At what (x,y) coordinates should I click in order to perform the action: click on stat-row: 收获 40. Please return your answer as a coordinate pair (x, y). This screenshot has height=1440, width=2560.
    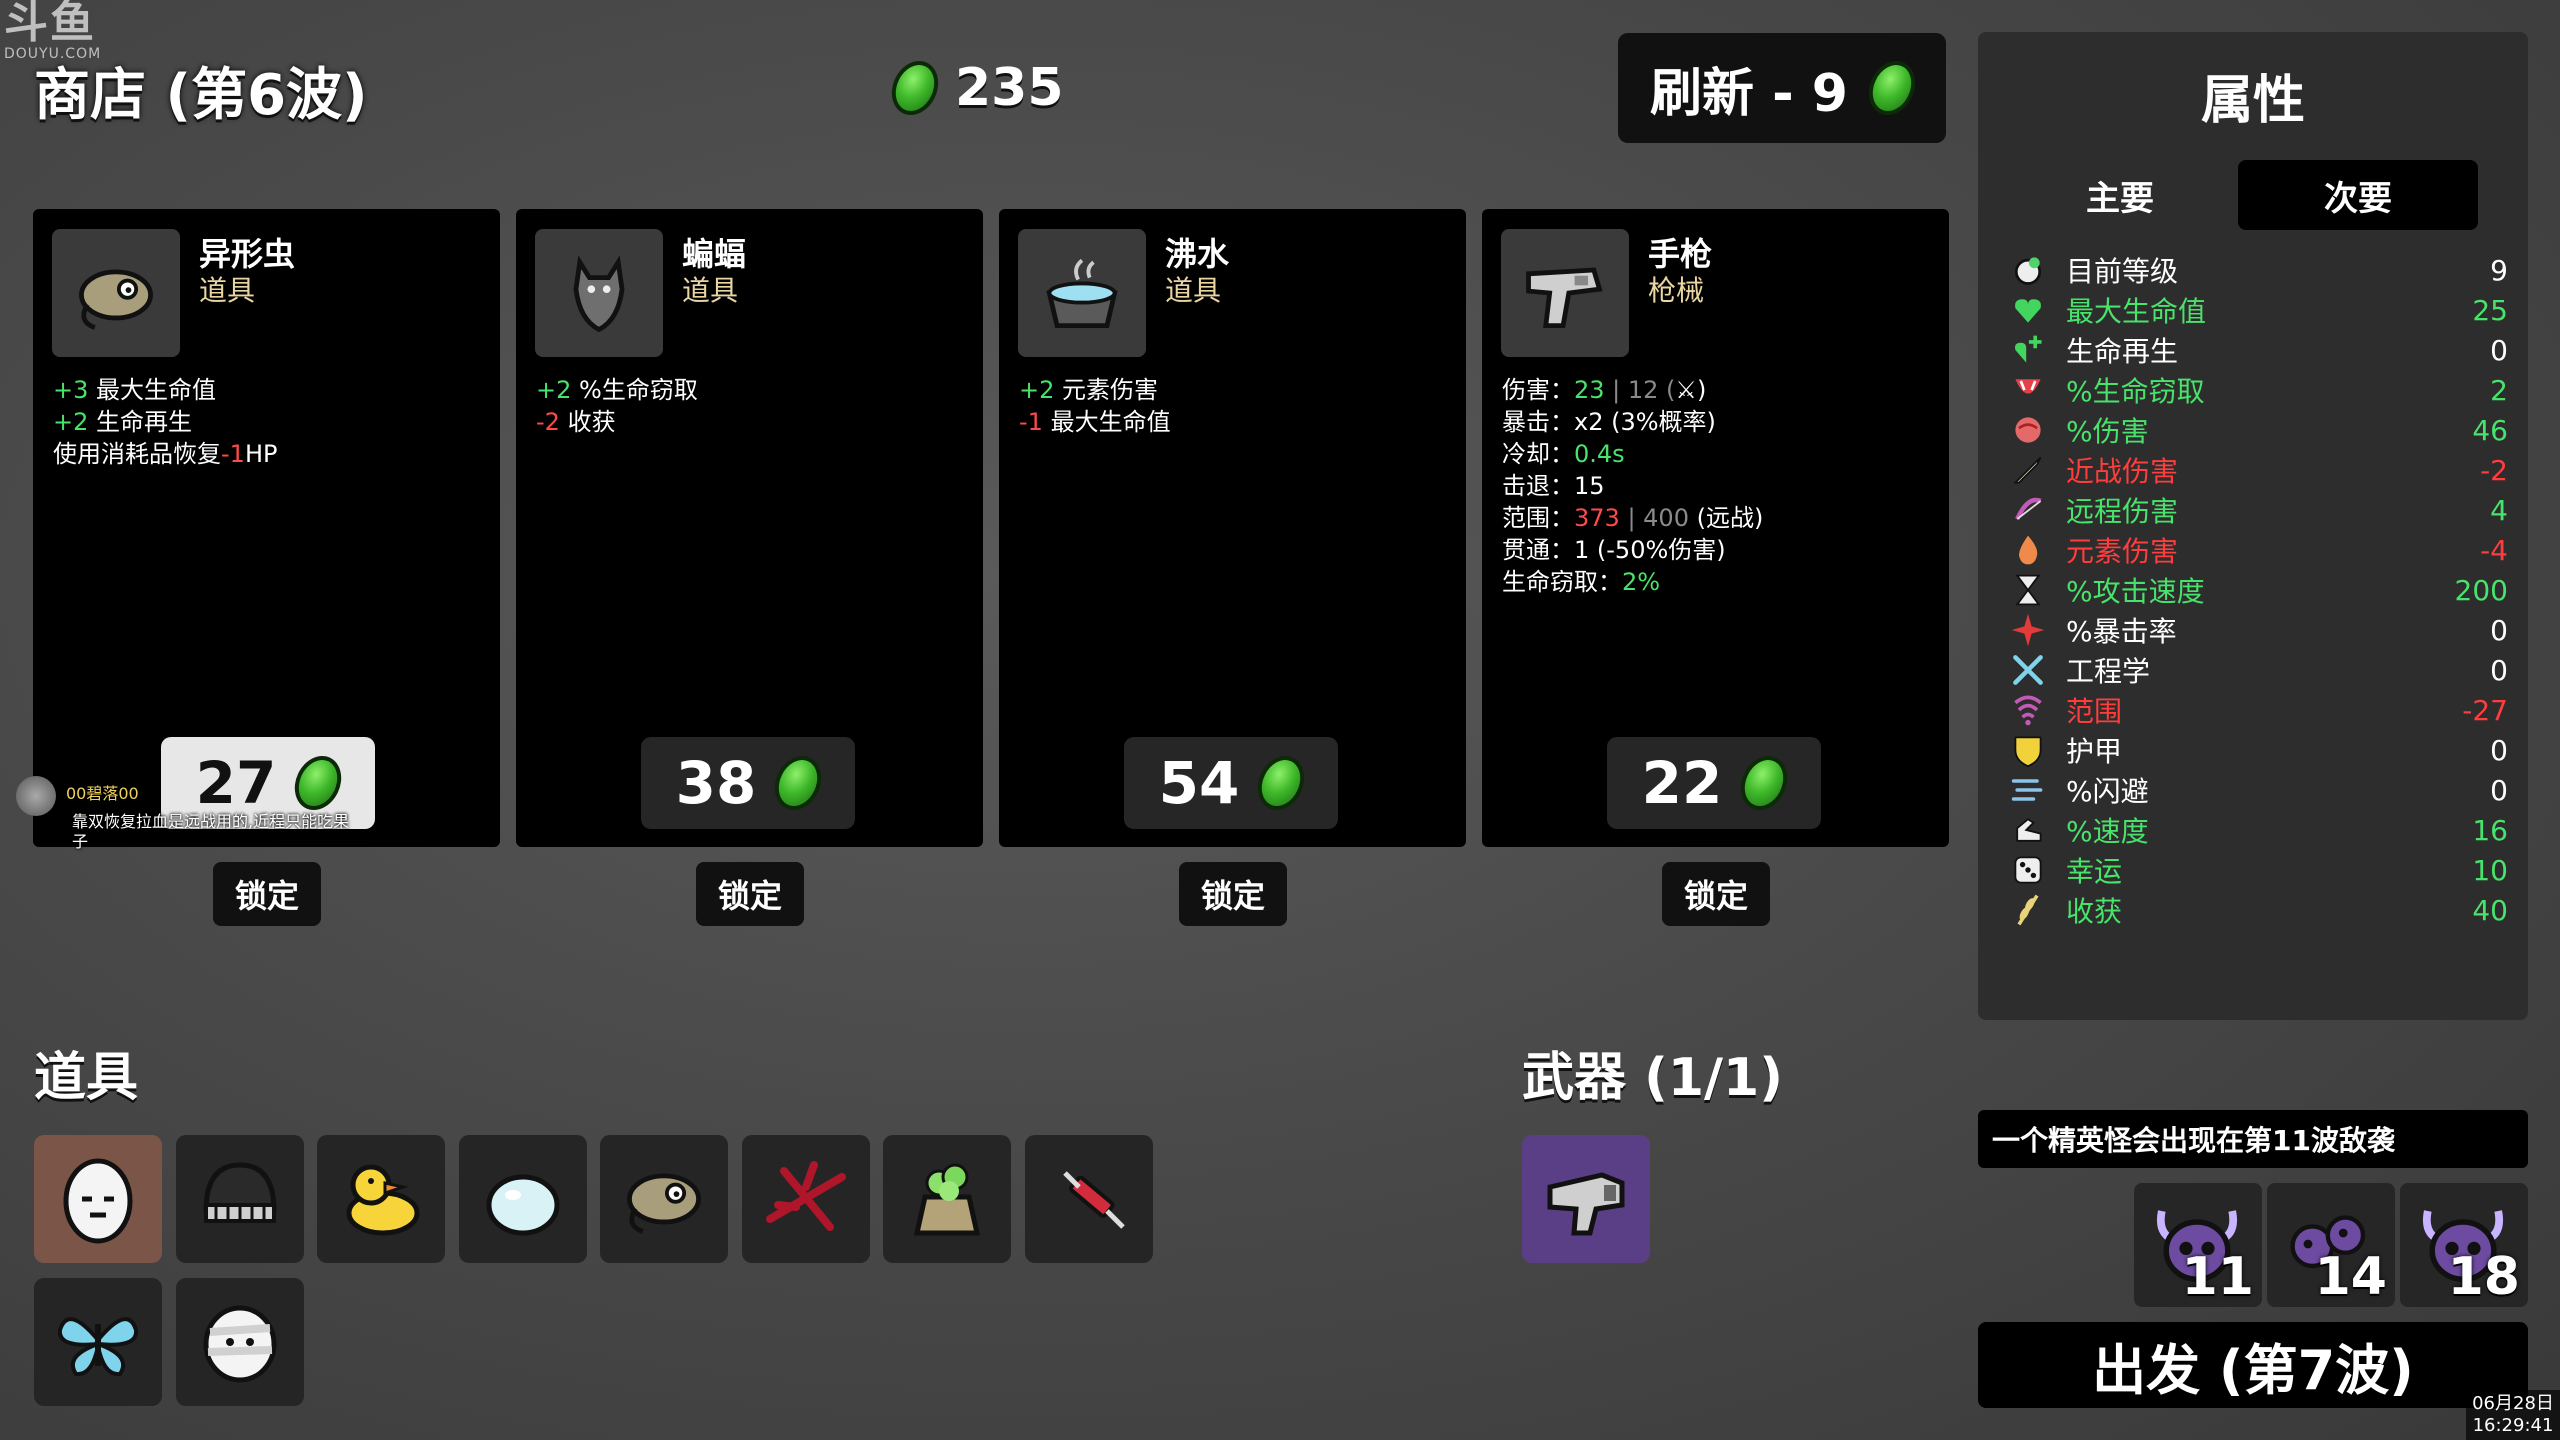
    Looking at the image, I should click on (2258, 910).